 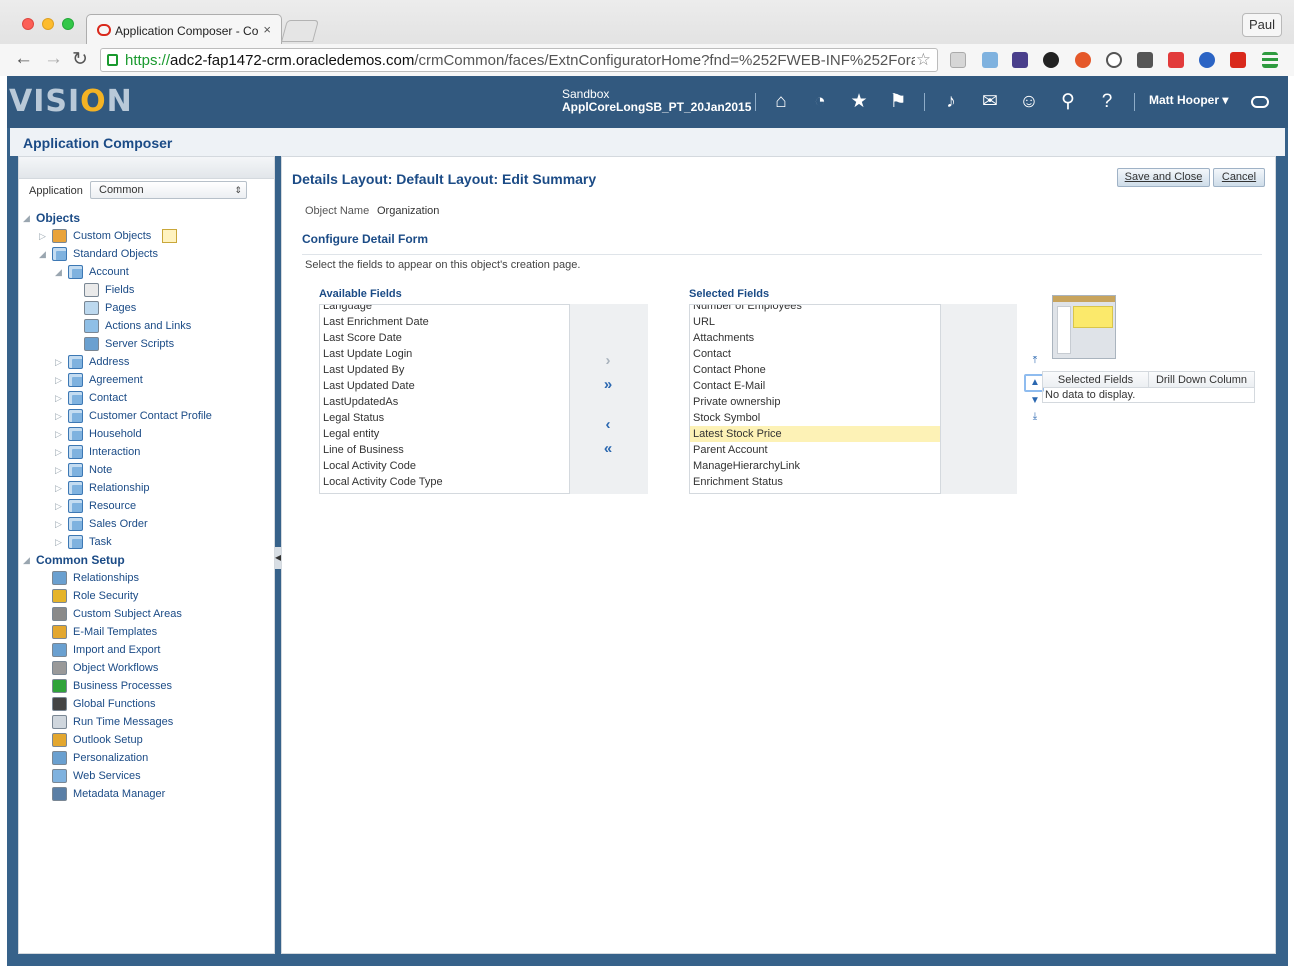 What do you see at coordinates (608, 449) in the screenshot?
I see `move-all-left-icon: «` at bounding box center [608, 449].